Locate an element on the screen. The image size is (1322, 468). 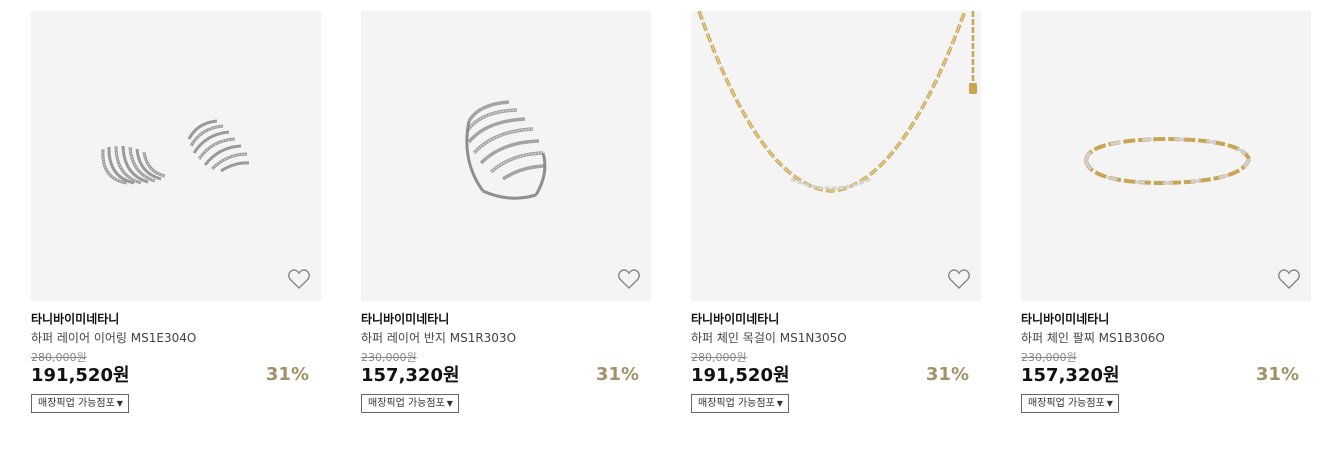
product-name: 하퍼 체인 팔찌 MS1B306O is located at coordinates (1166, 338).